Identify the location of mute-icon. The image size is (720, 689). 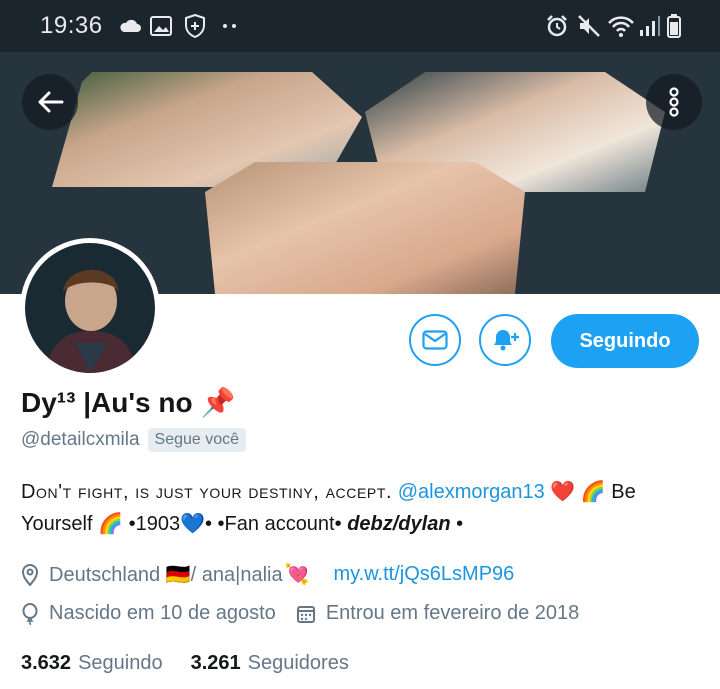
(589, 26).